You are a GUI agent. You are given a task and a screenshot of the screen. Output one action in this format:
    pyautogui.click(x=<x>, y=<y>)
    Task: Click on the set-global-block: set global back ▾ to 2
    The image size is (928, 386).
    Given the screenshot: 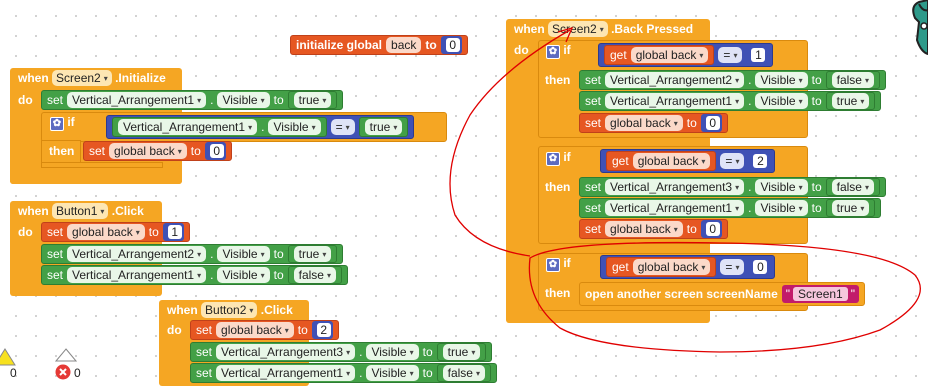 What is the action you would take?
    pyautogui.click(x=264, y=330)
    